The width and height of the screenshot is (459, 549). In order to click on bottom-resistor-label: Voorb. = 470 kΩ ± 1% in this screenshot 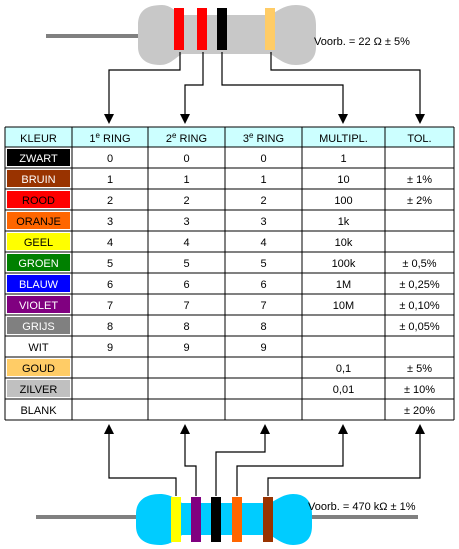, I will do `click(362, 507)`.